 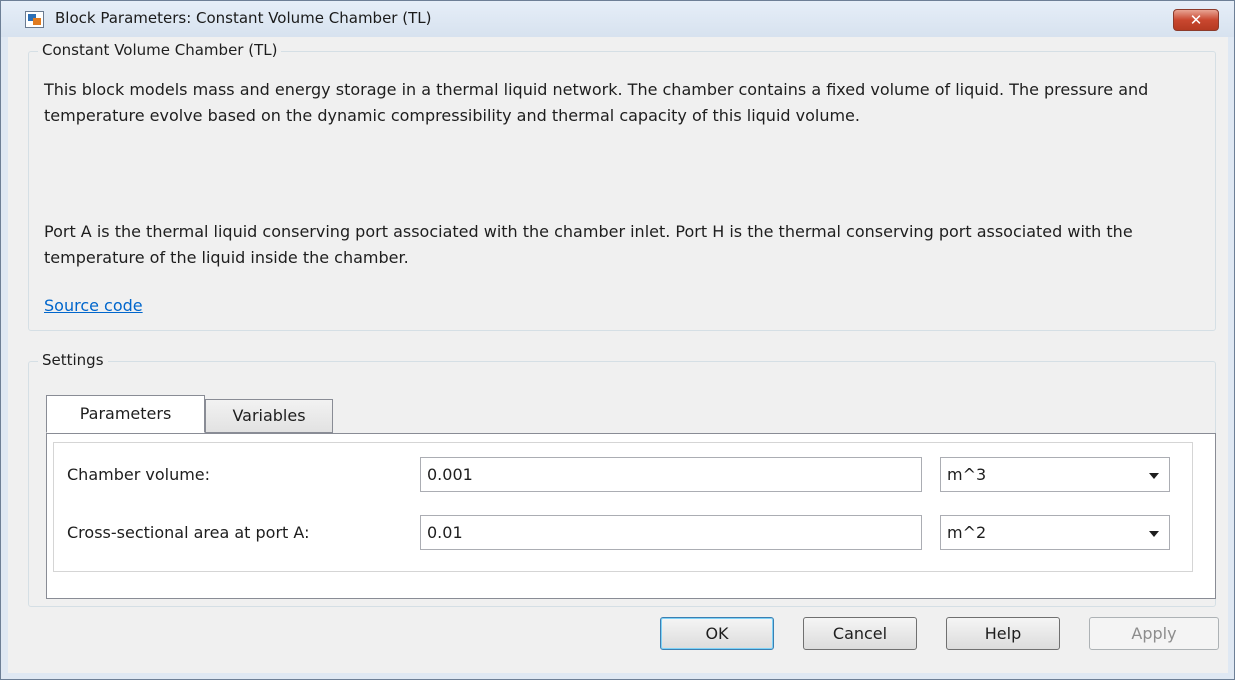 I want to click on area-port-a-input: 0.01, so click(x=671, y=532).